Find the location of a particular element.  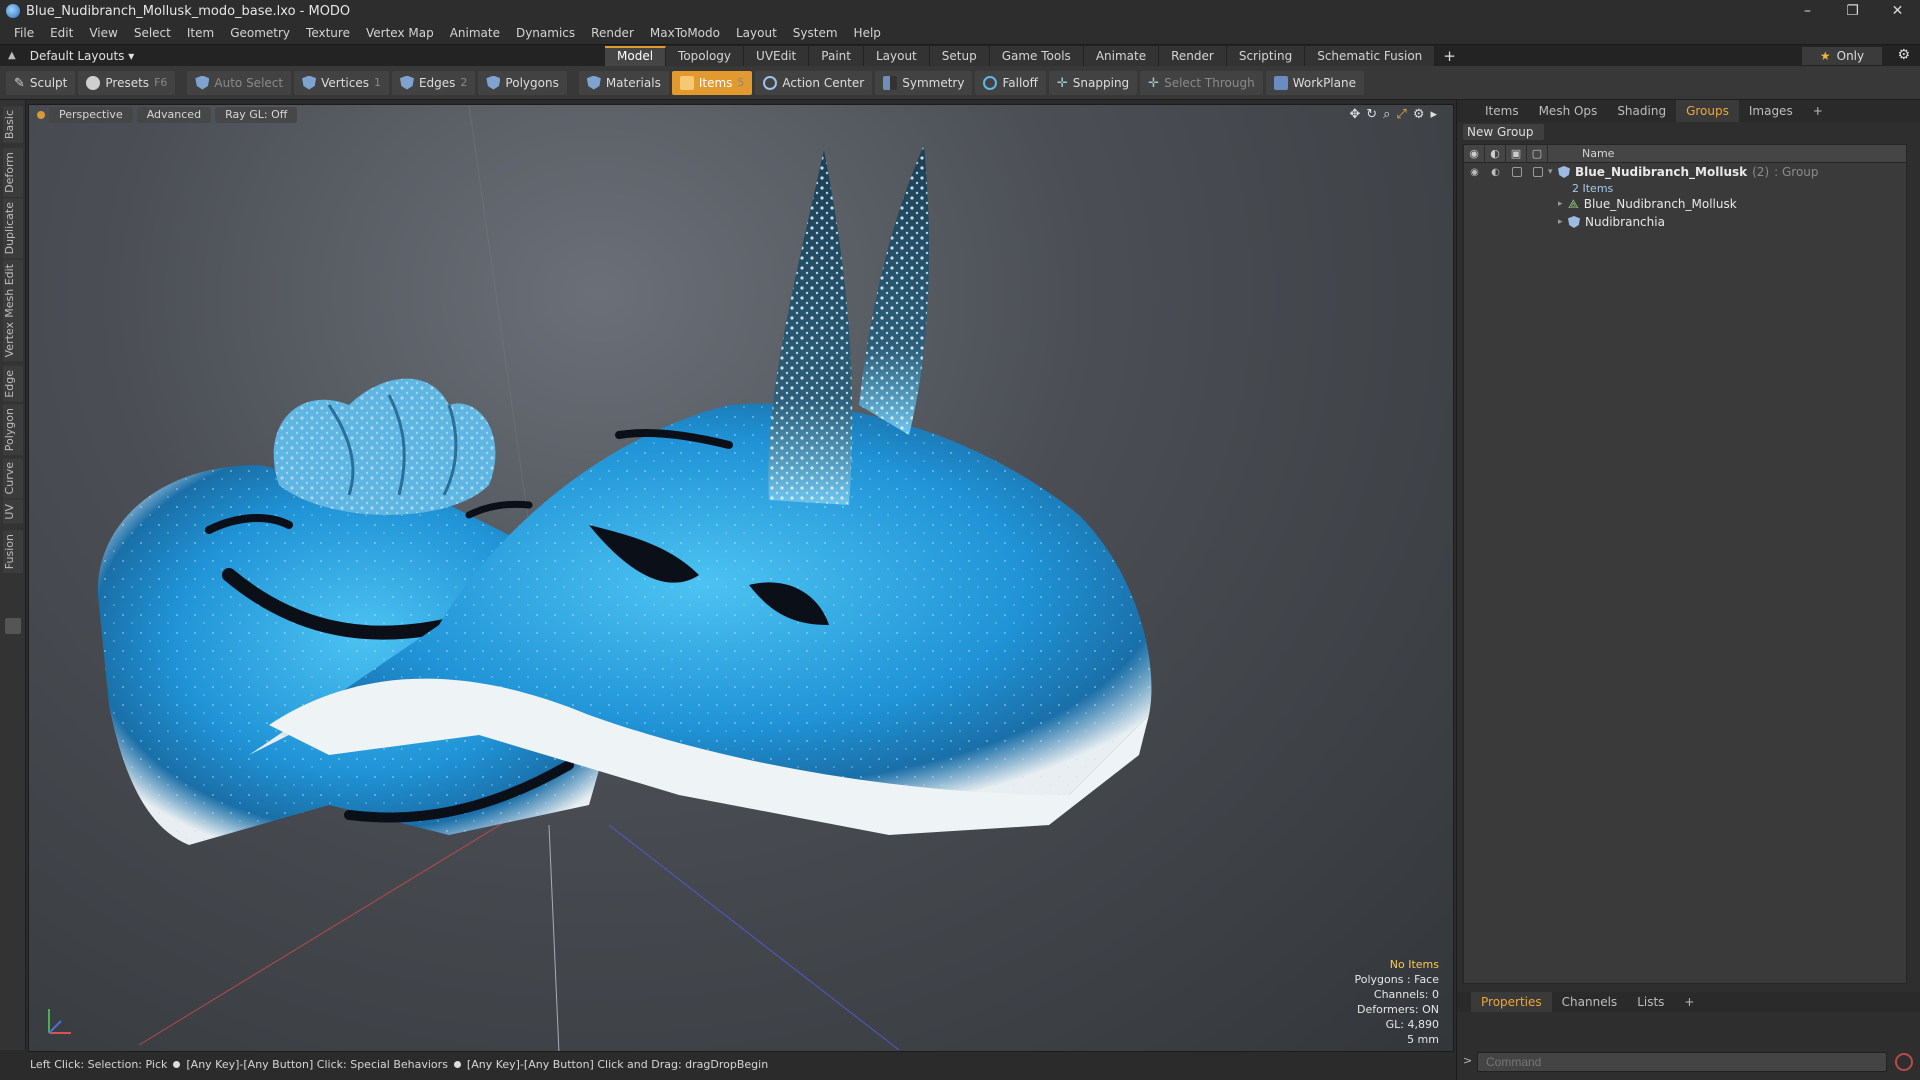

viewport-settings-icon: ⚙ is located at coordinates (1419, 114).